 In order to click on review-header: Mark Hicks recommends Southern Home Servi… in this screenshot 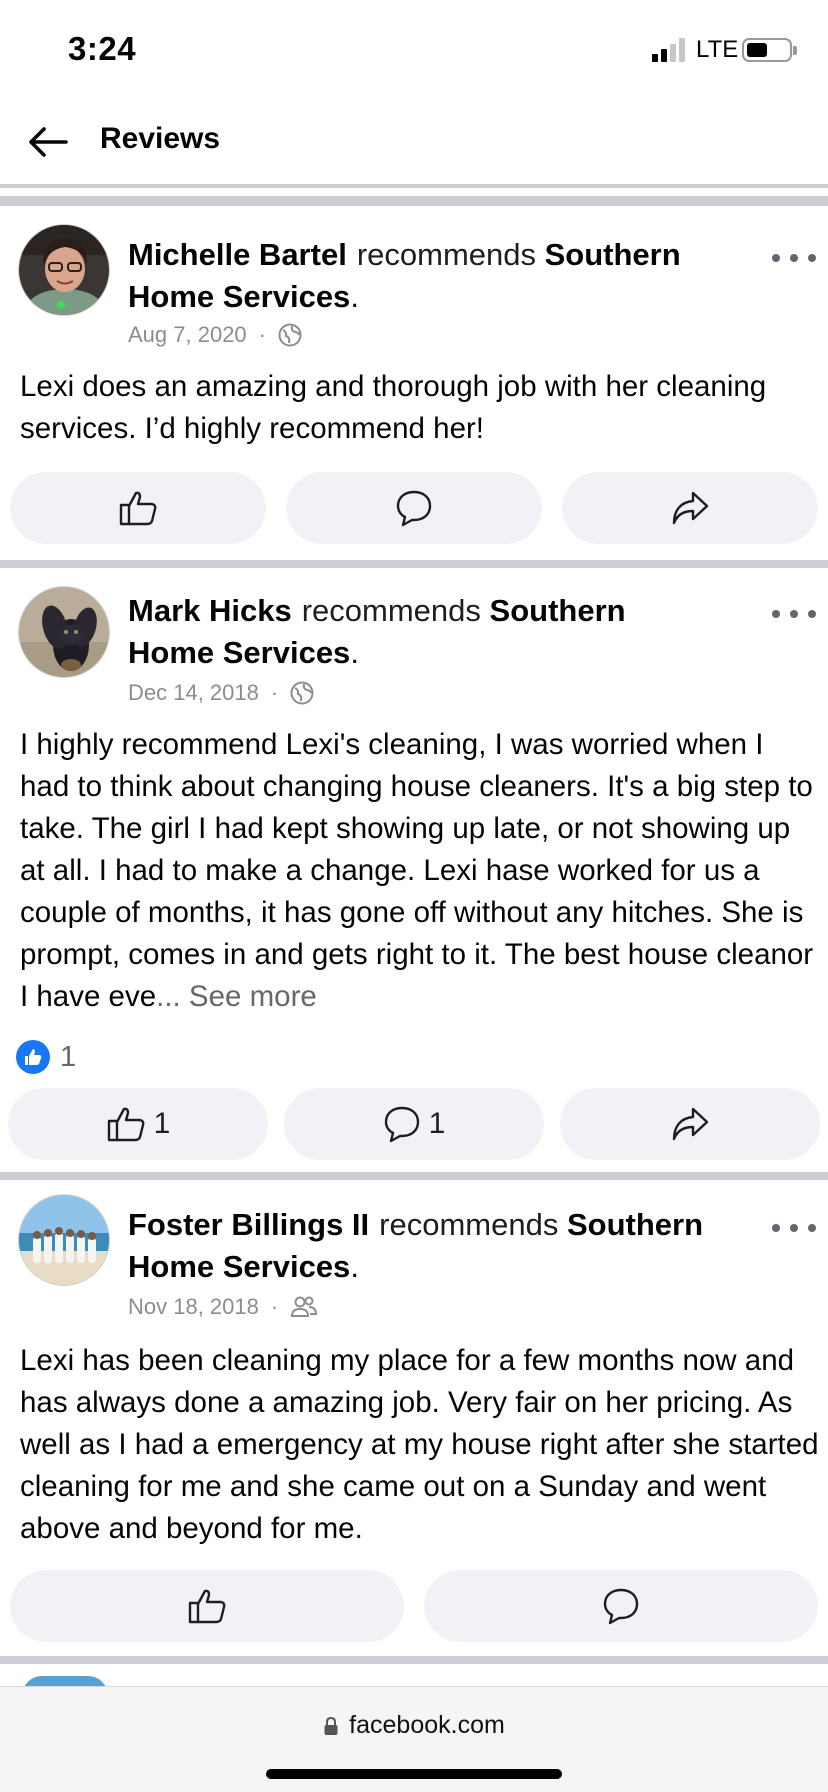, I will do `click(418, 632)`.